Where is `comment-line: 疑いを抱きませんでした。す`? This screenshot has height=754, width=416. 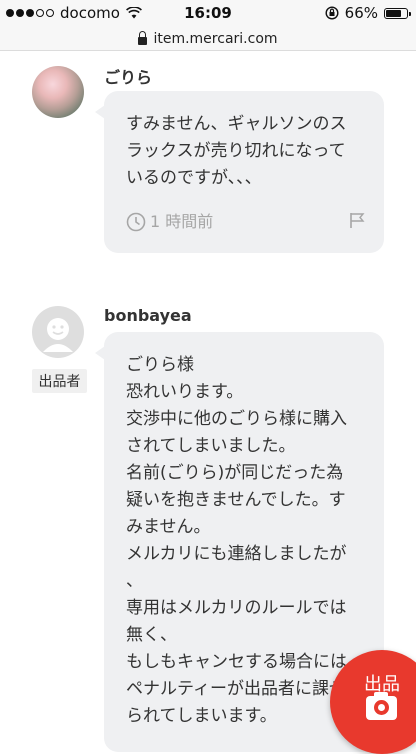
comment-line: 疑いを抱きませんでした。す is located at coordinates (236, 500).